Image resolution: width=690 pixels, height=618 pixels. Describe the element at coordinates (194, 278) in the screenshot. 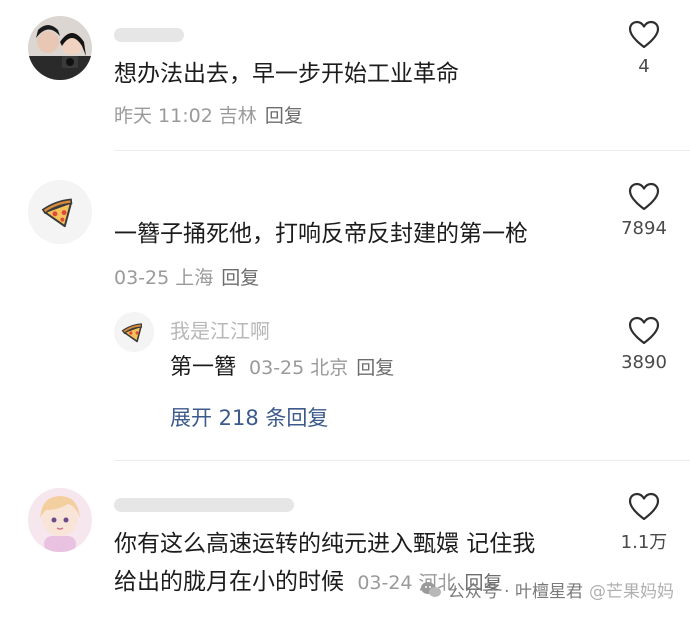

I see `comment-location: 上海` at that location.